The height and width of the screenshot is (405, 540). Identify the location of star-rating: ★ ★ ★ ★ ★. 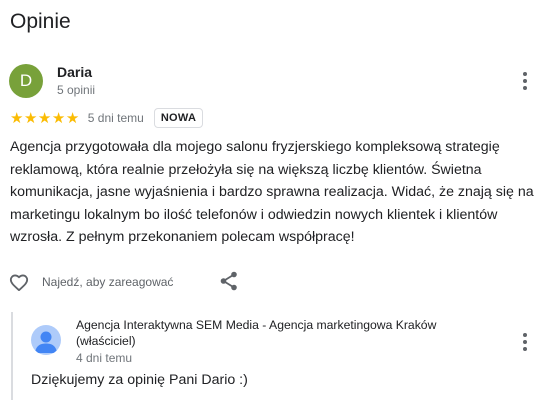
(45, 118).